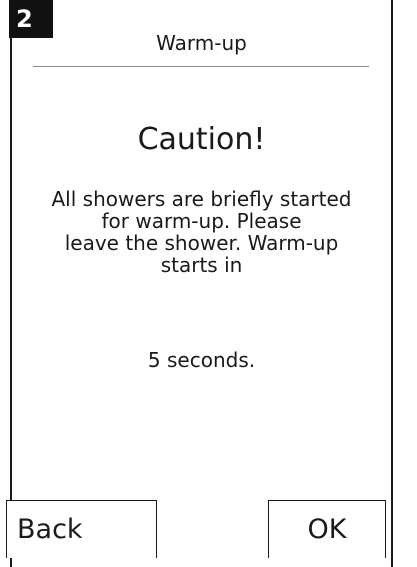  Describe the element at coordinates (201, 66) in the screenshot. I see `header-divider` at that location.